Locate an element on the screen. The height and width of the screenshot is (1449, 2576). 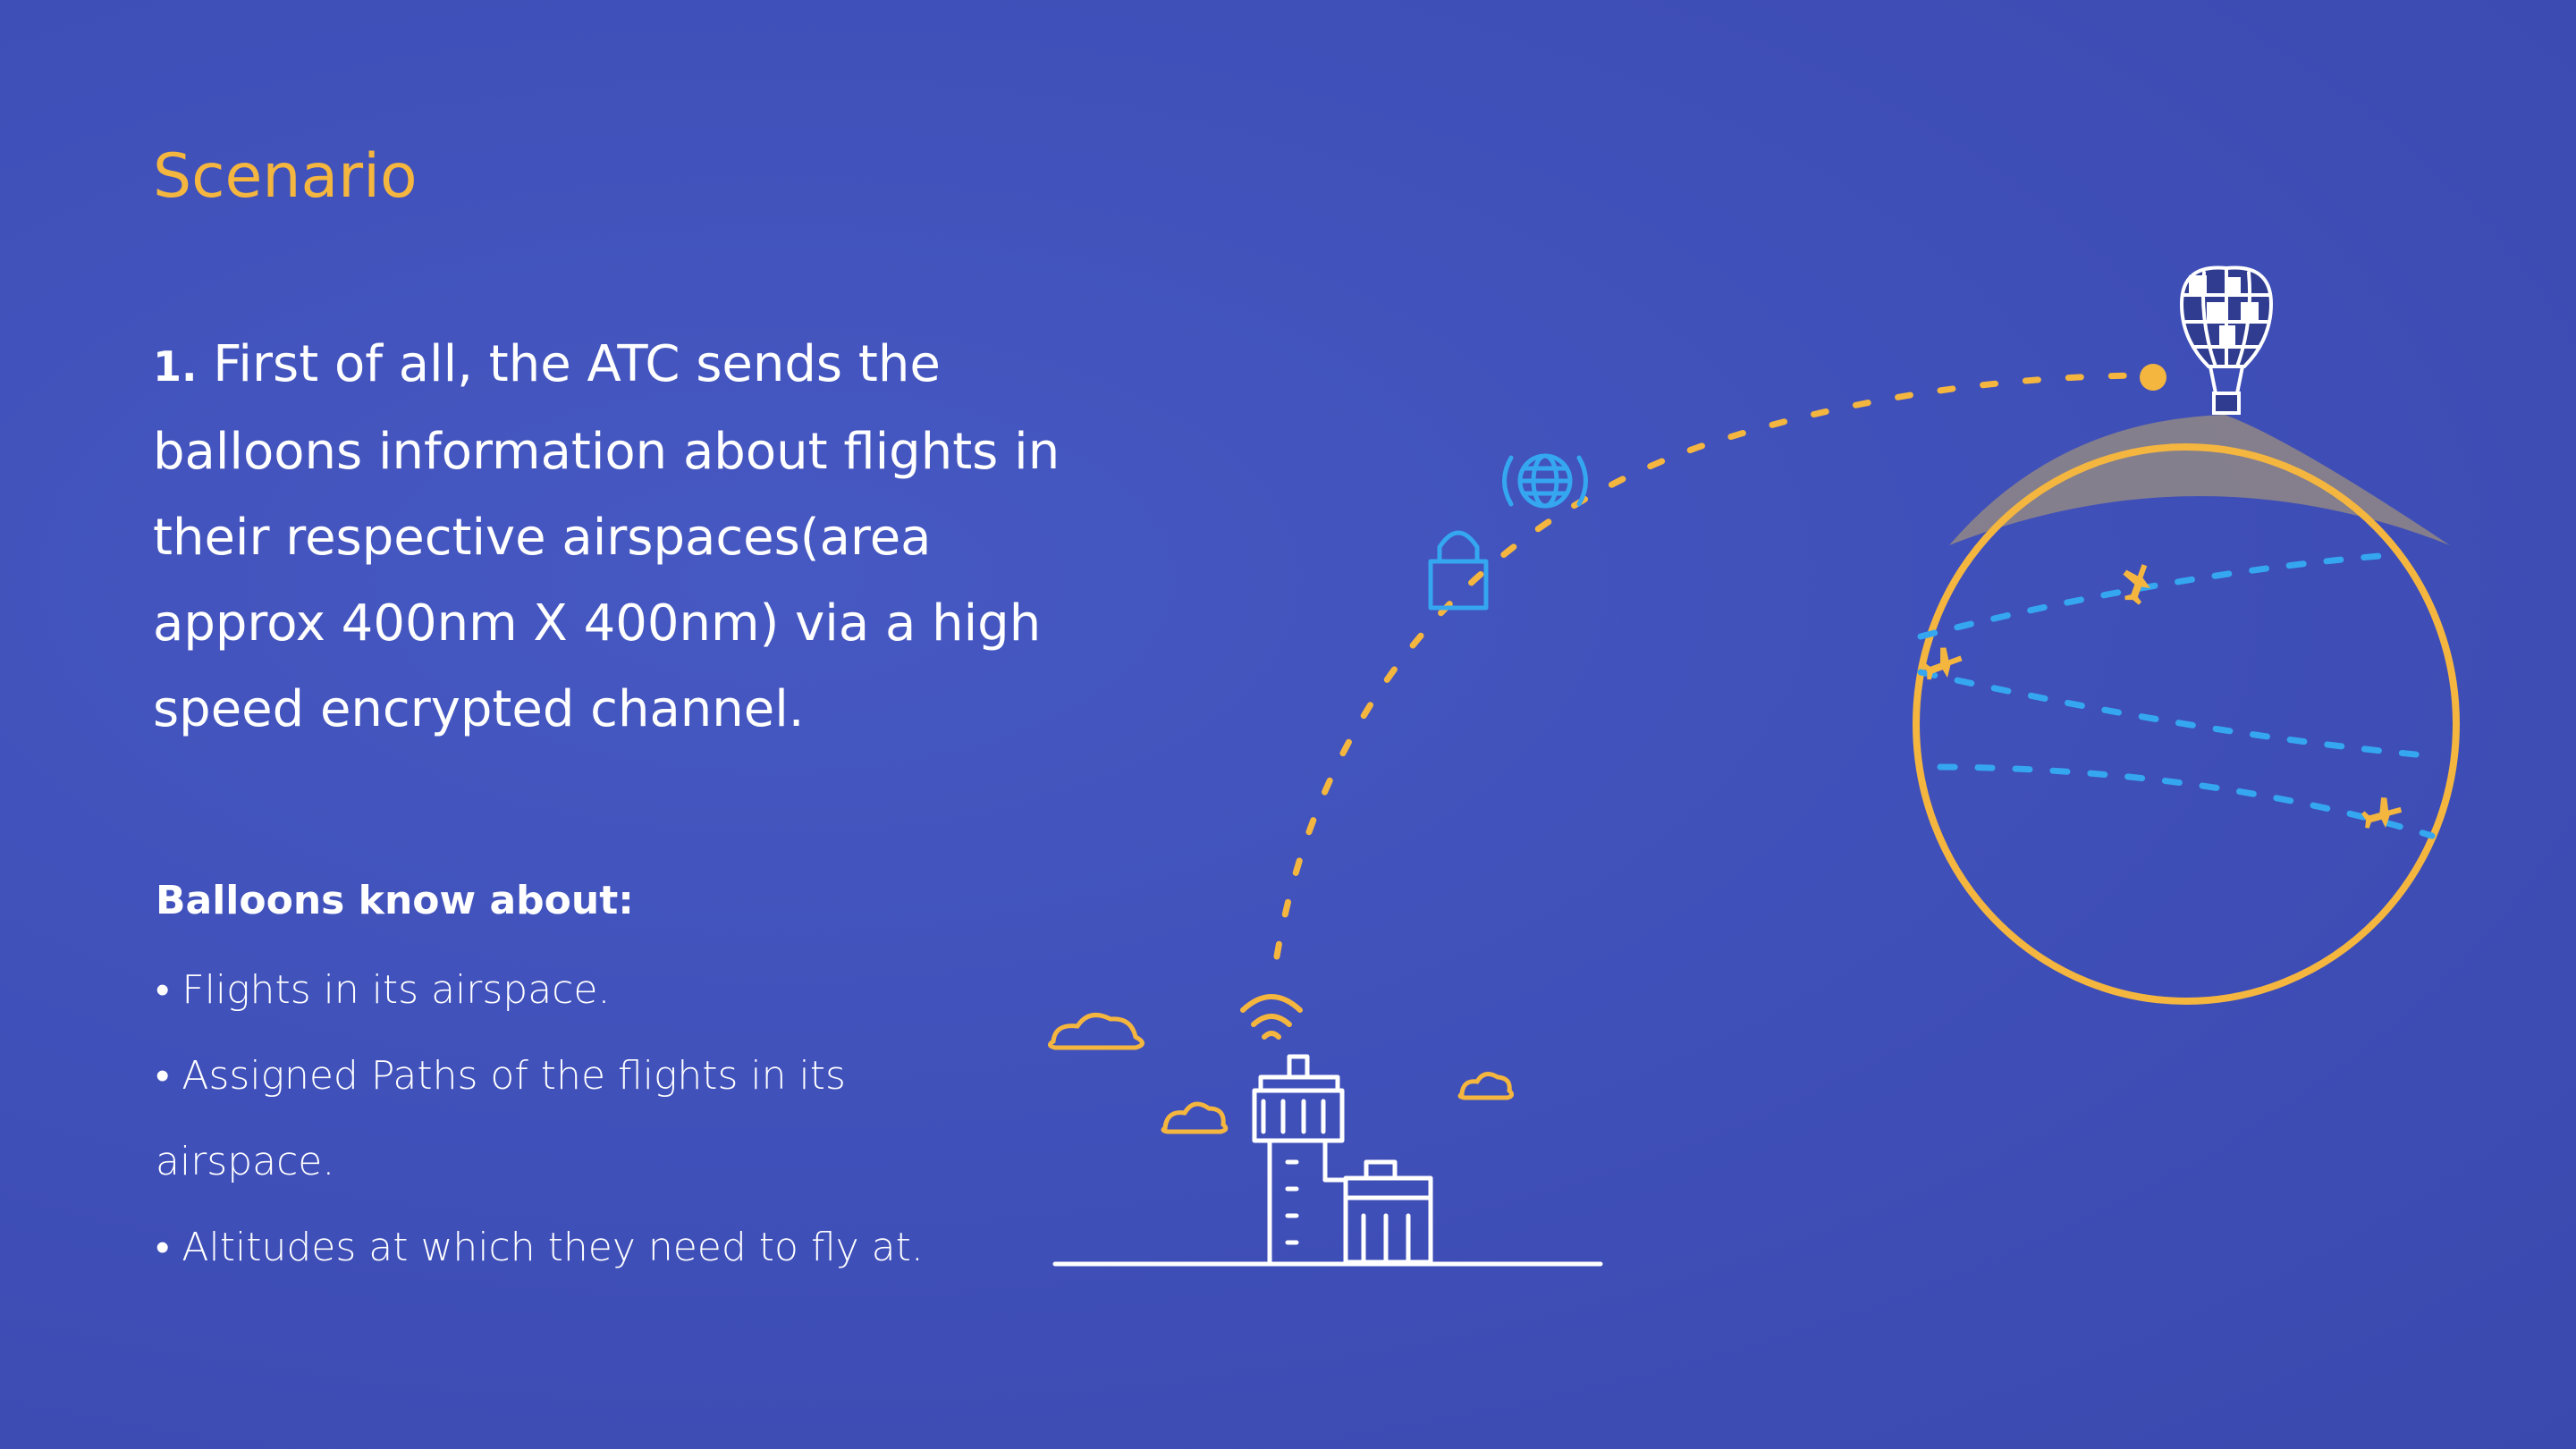
hot-air-balloon-icon is located at coordinates (2226, 340).